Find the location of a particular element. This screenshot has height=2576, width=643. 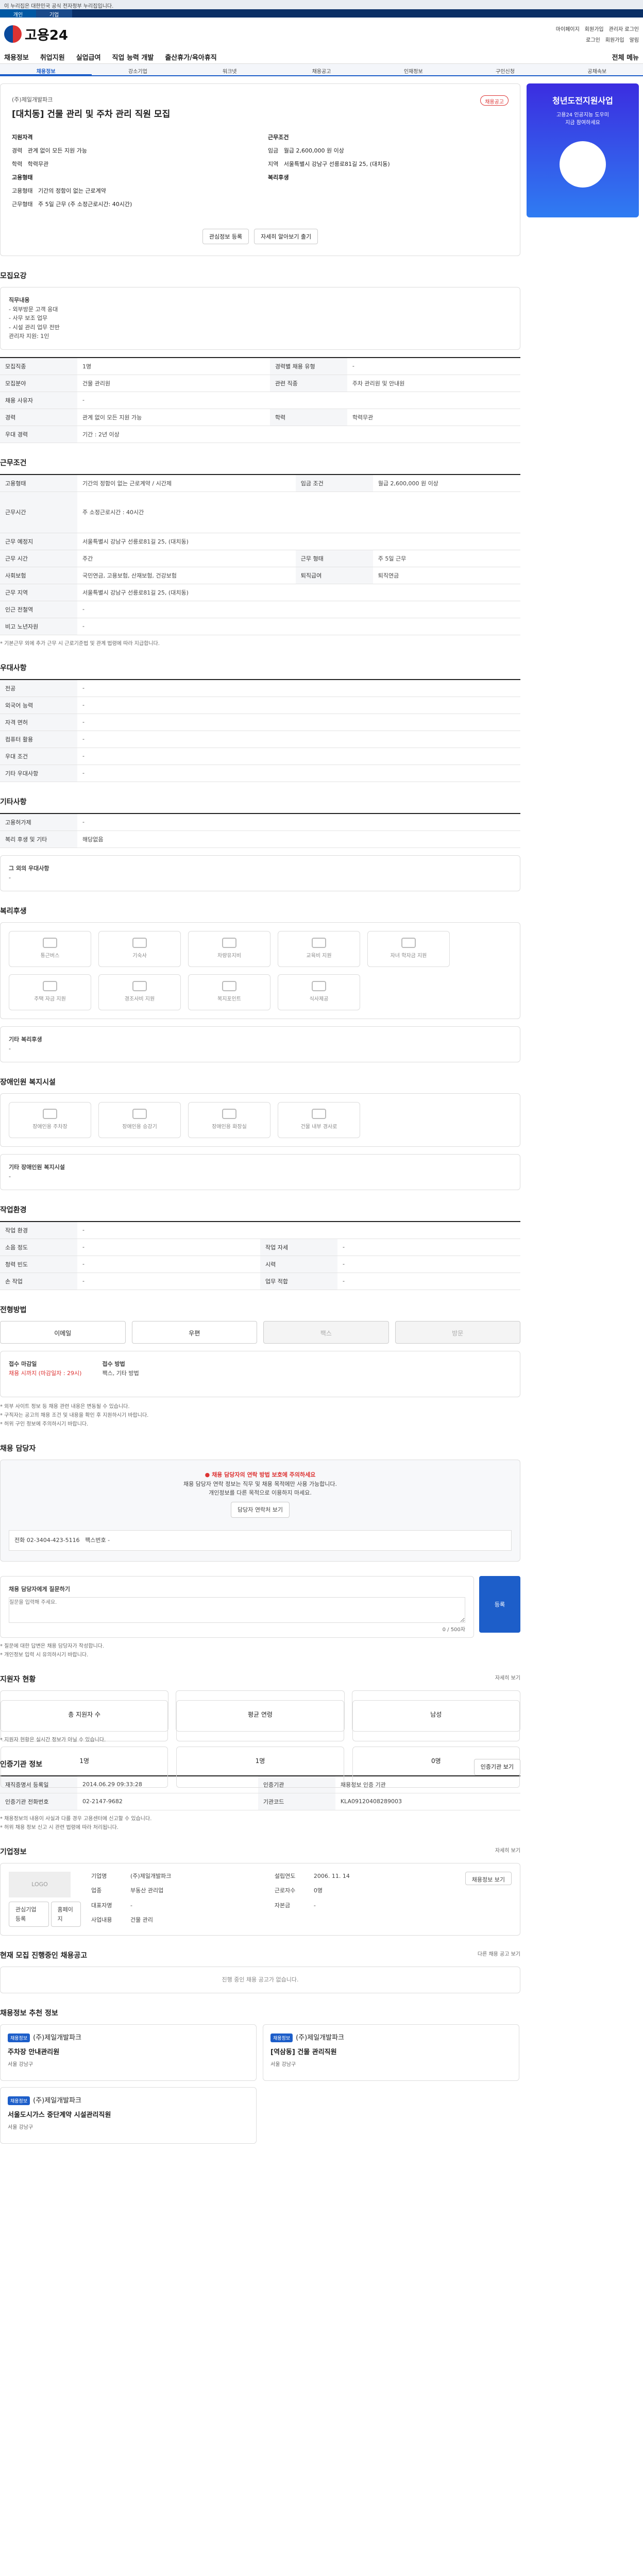

table-row: 채용 사유자 - is located at coordinates (260, 400).